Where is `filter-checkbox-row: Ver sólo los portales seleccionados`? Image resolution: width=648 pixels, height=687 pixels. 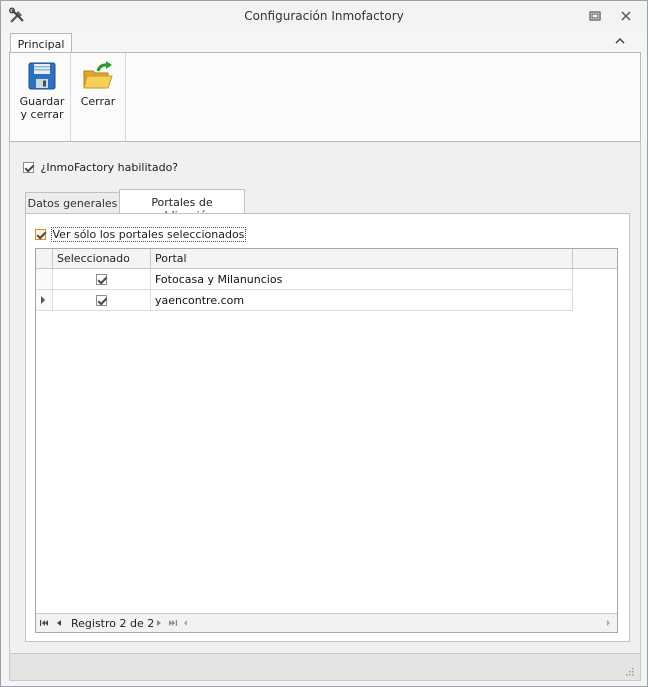
filter-checkbox-row: Ver sólo los portales seleccionados is located at coordinates (141, 234).